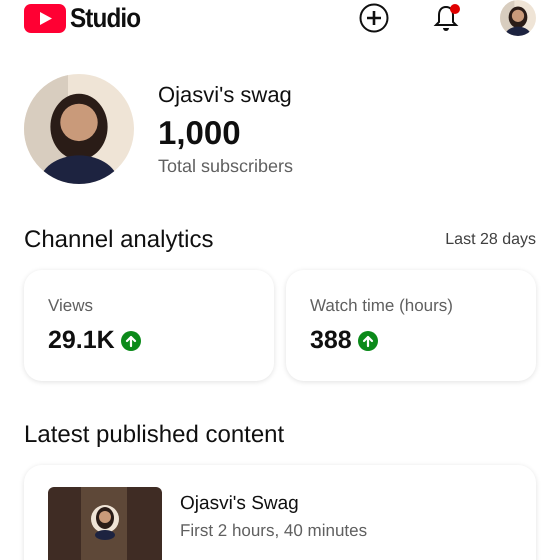 This screenshot has height=560, width=560. I want to click on video-title: Ojasvi's Swag, so click(240, 504).